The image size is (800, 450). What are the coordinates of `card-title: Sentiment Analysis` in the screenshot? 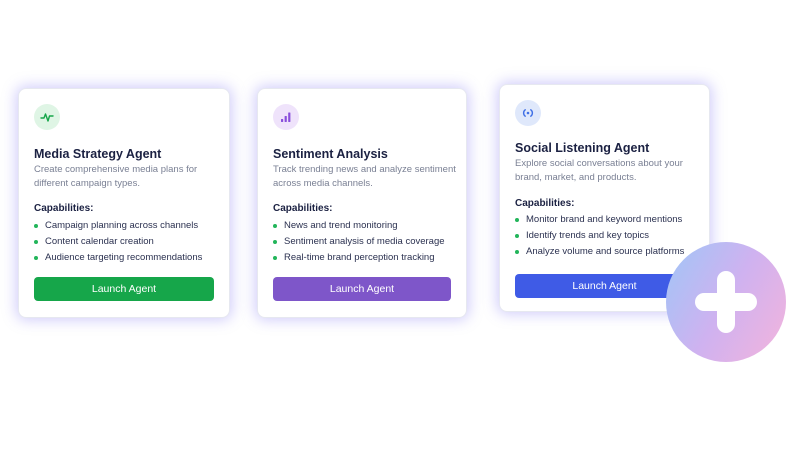 It's located at (330, 154).